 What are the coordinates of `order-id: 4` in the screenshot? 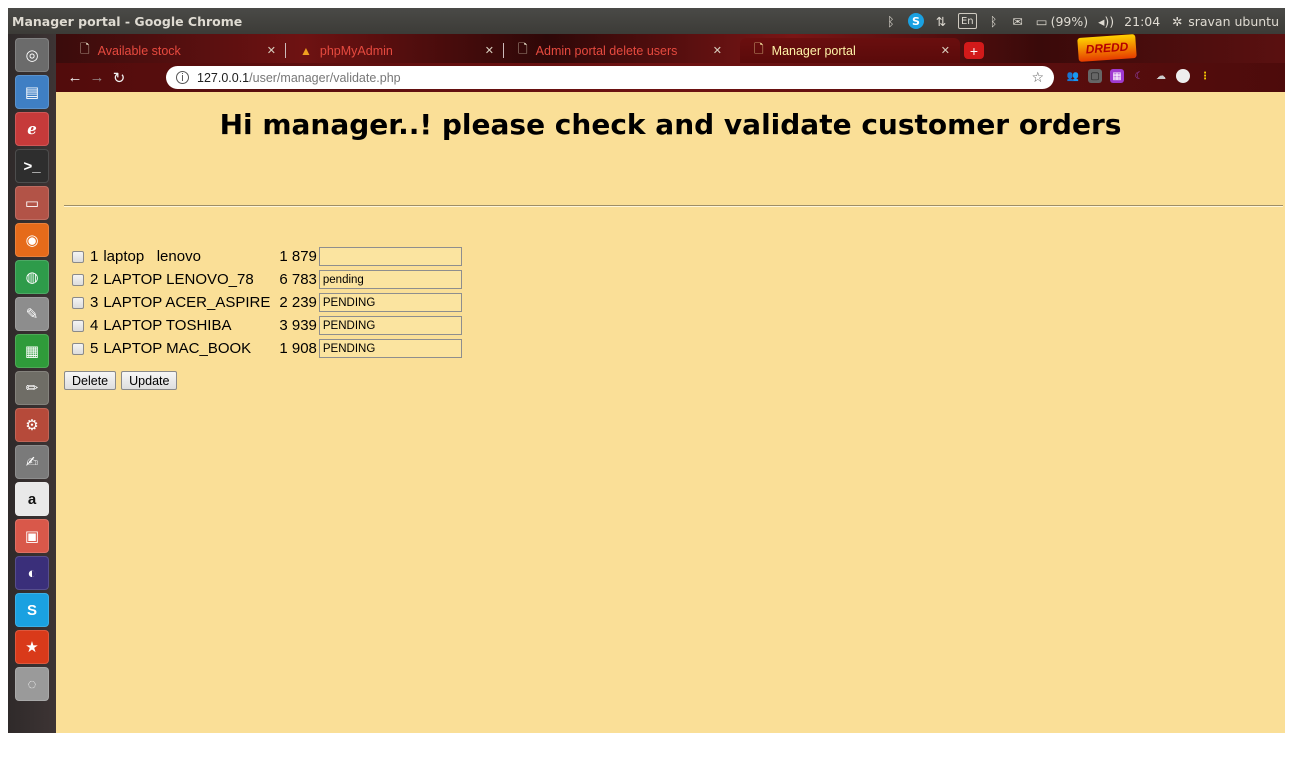 It's located at (94, 325).